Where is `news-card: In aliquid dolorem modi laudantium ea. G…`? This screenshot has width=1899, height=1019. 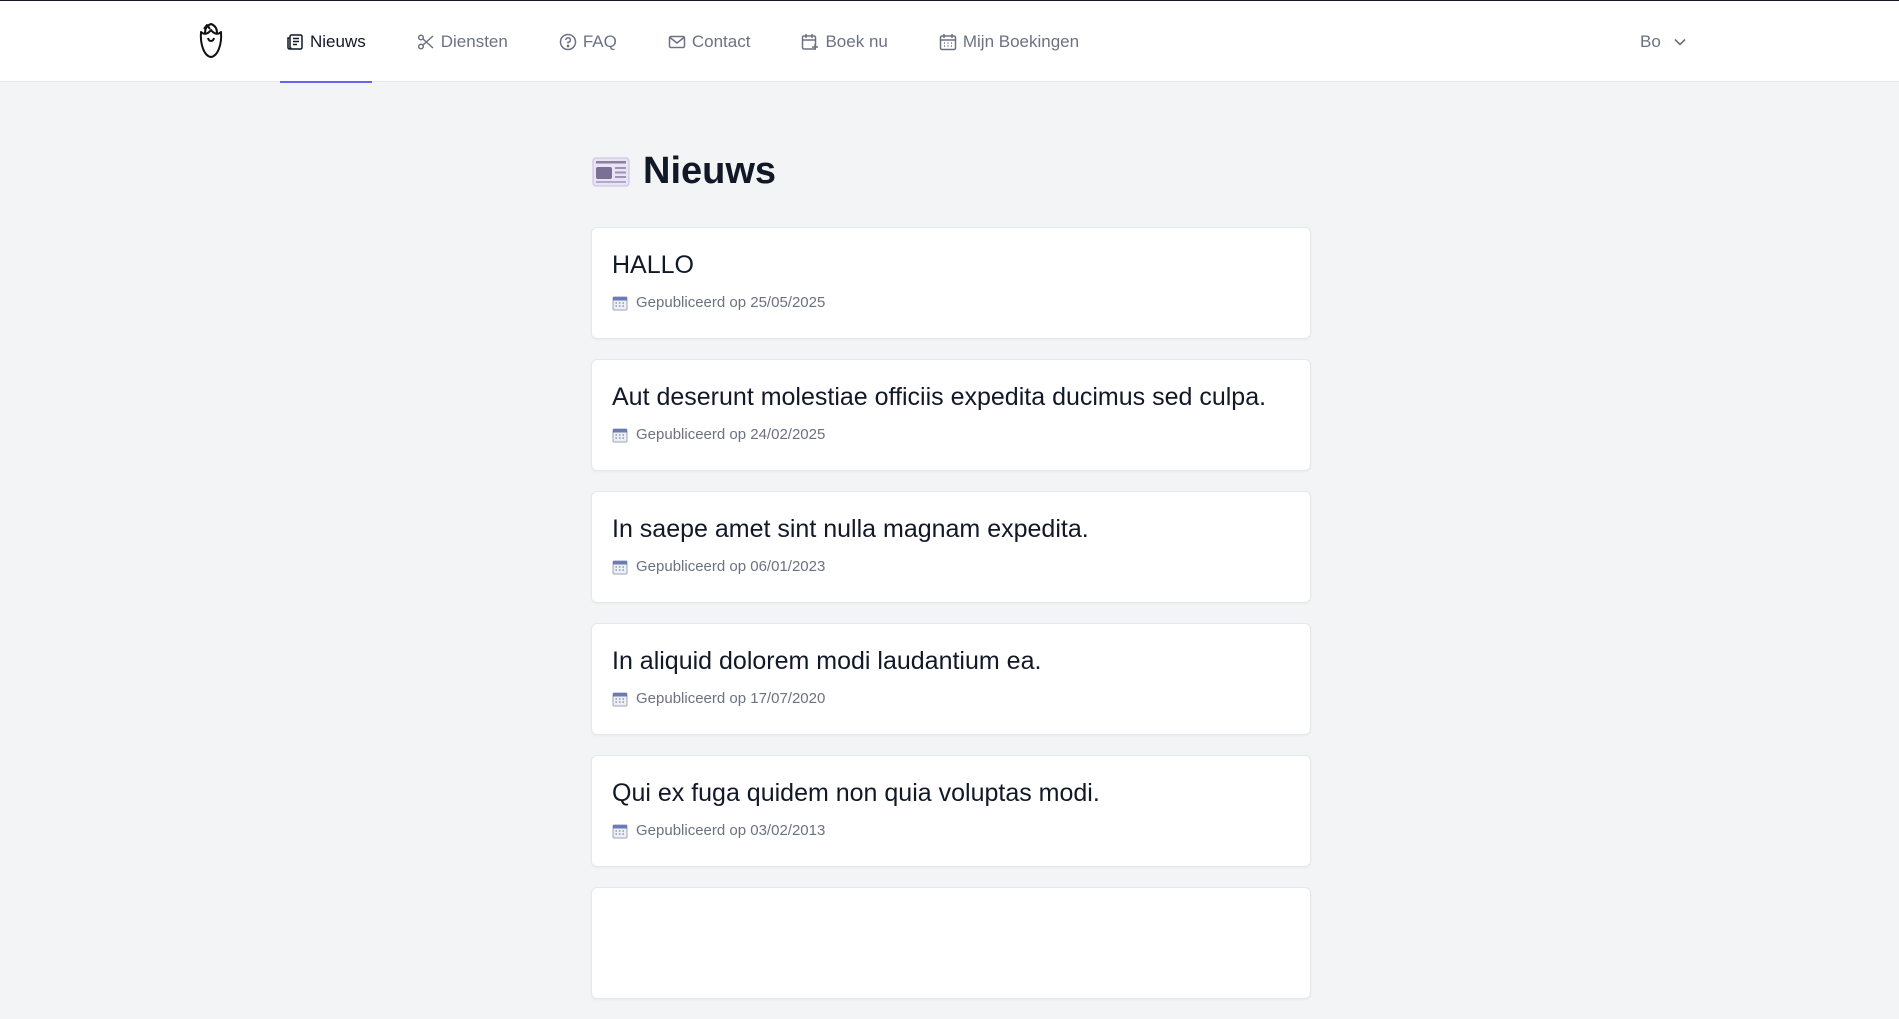
news-card: In aliquid dolorem modi laudantium ea. G… is located at coordinates (951, 679).